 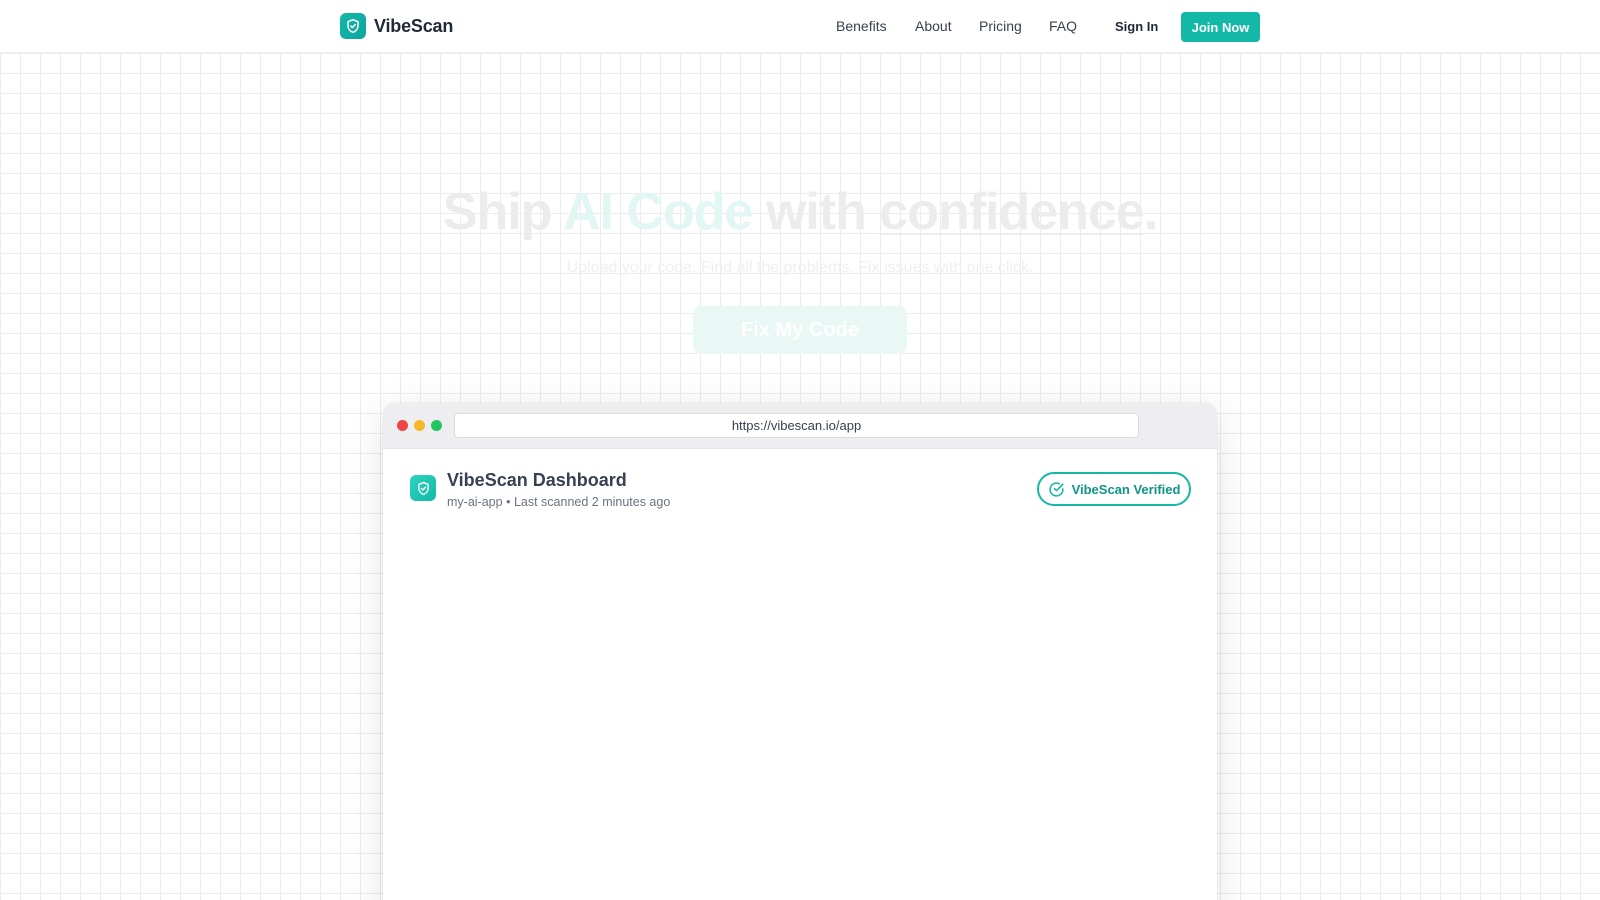 I want to click on dashboard-meta: my-ai-app • Last scanned 2 minutes ago, so click(x=558, y=502).